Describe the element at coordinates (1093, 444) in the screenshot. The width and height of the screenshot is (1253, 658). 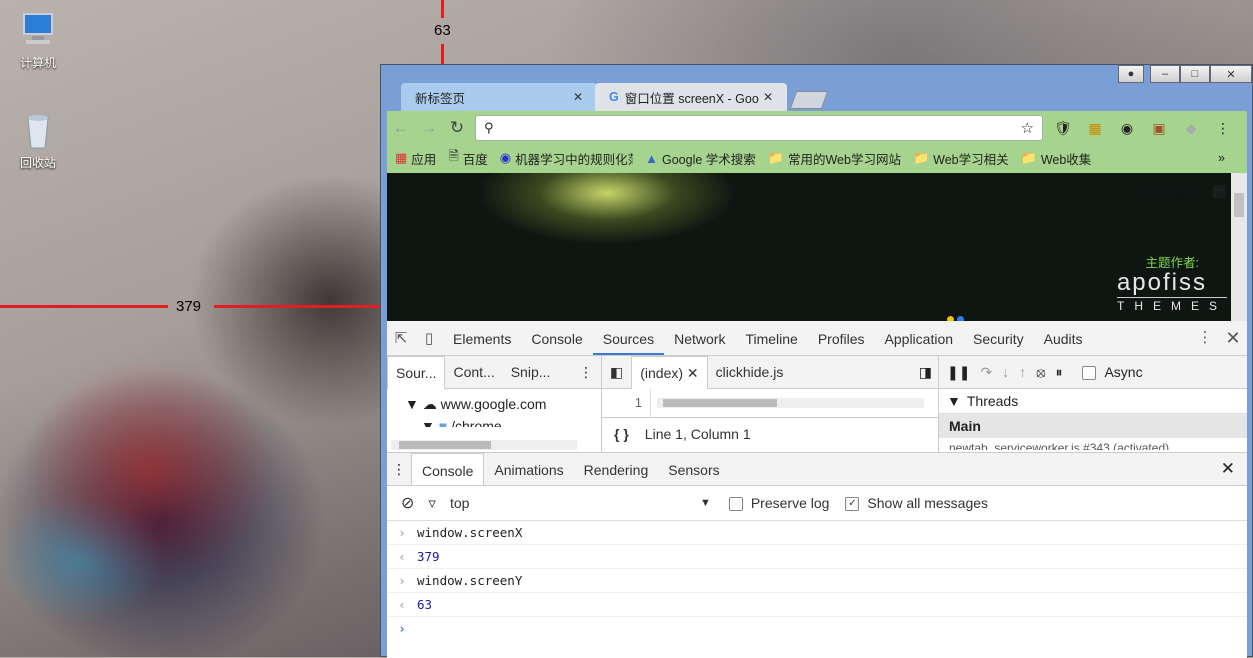
I see `thread-serviceworker: newtab_serviceworker.js #343 (activated)` at that location.